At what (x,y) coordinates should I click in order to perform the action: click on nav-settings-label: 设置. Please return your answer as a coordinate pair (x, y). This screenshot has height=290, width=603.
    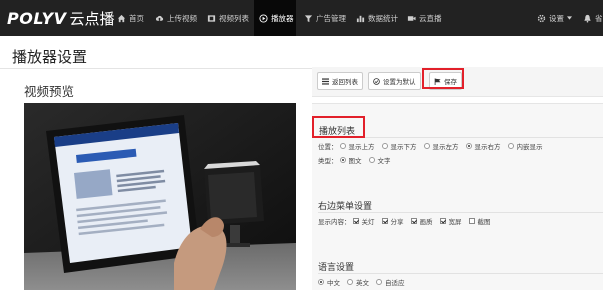
    Looking at the image, I should click on (556, 18).